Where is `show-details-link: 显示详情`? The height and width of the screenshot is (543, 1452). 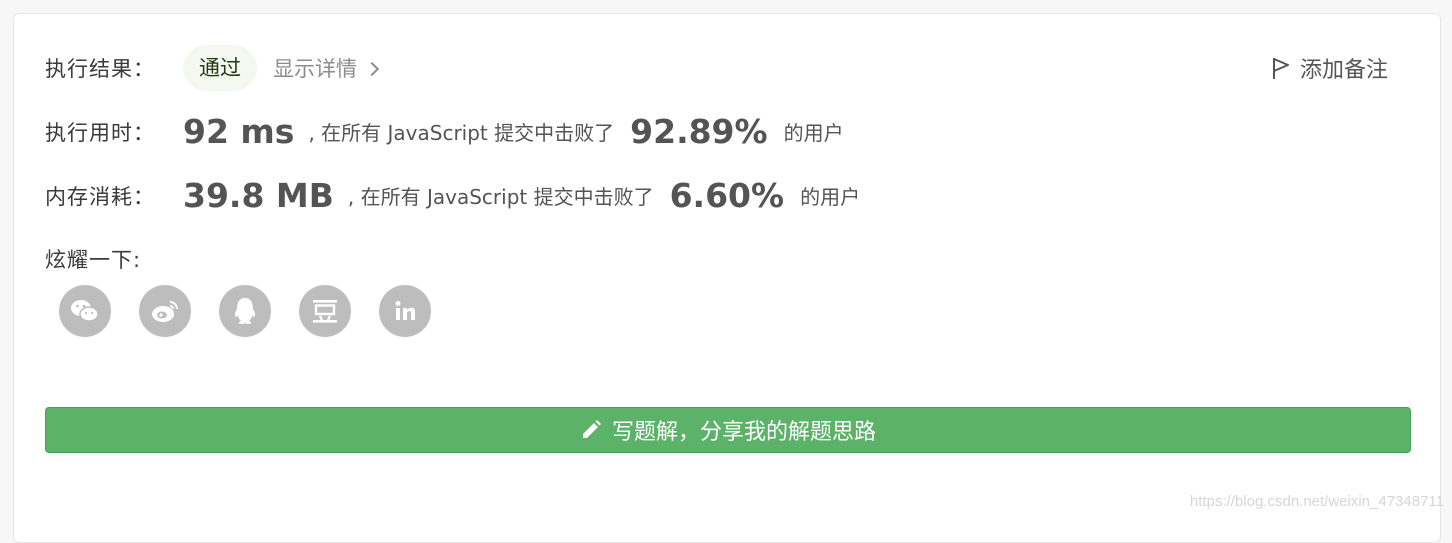 show-details-link: 显示详情 is located at coordinates (325, 68).